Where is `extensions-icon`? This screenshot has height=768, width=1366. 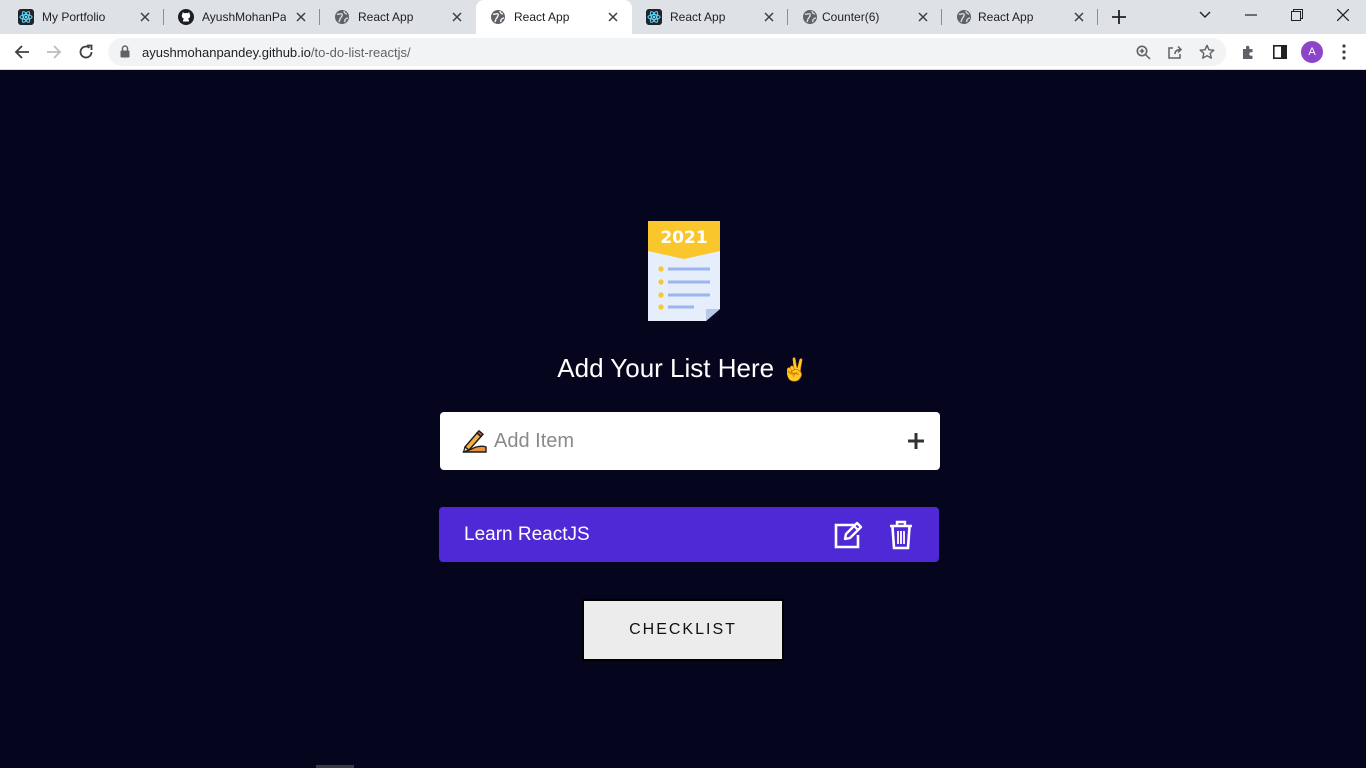
extensions-icon is located at coordinates (1248, 52).